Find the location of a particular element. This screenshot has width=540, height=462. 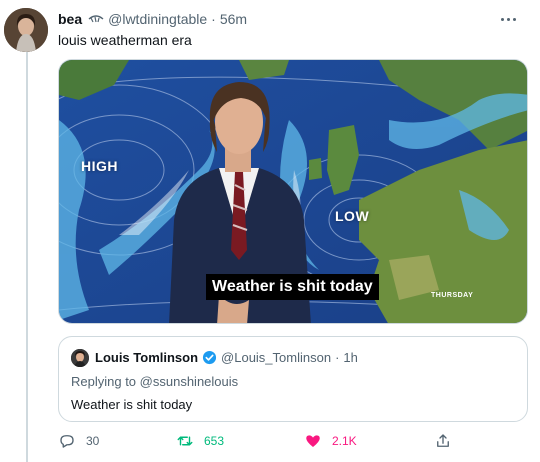

reply-icon is located at coordinates (67, 441).